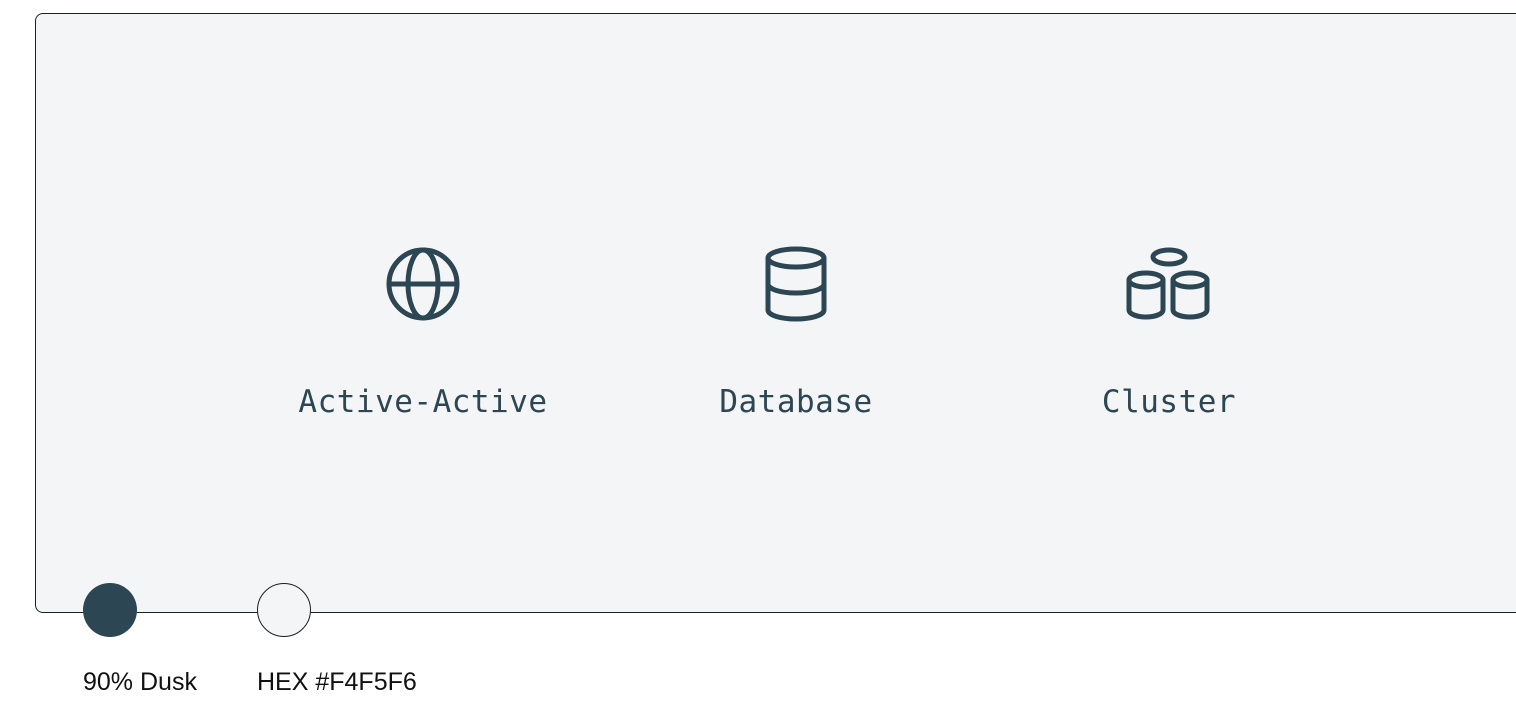 This screenshot has width=1516, height=702. I want to click on dusk-swatch-label: 90% Dusk, so click(140, 682).